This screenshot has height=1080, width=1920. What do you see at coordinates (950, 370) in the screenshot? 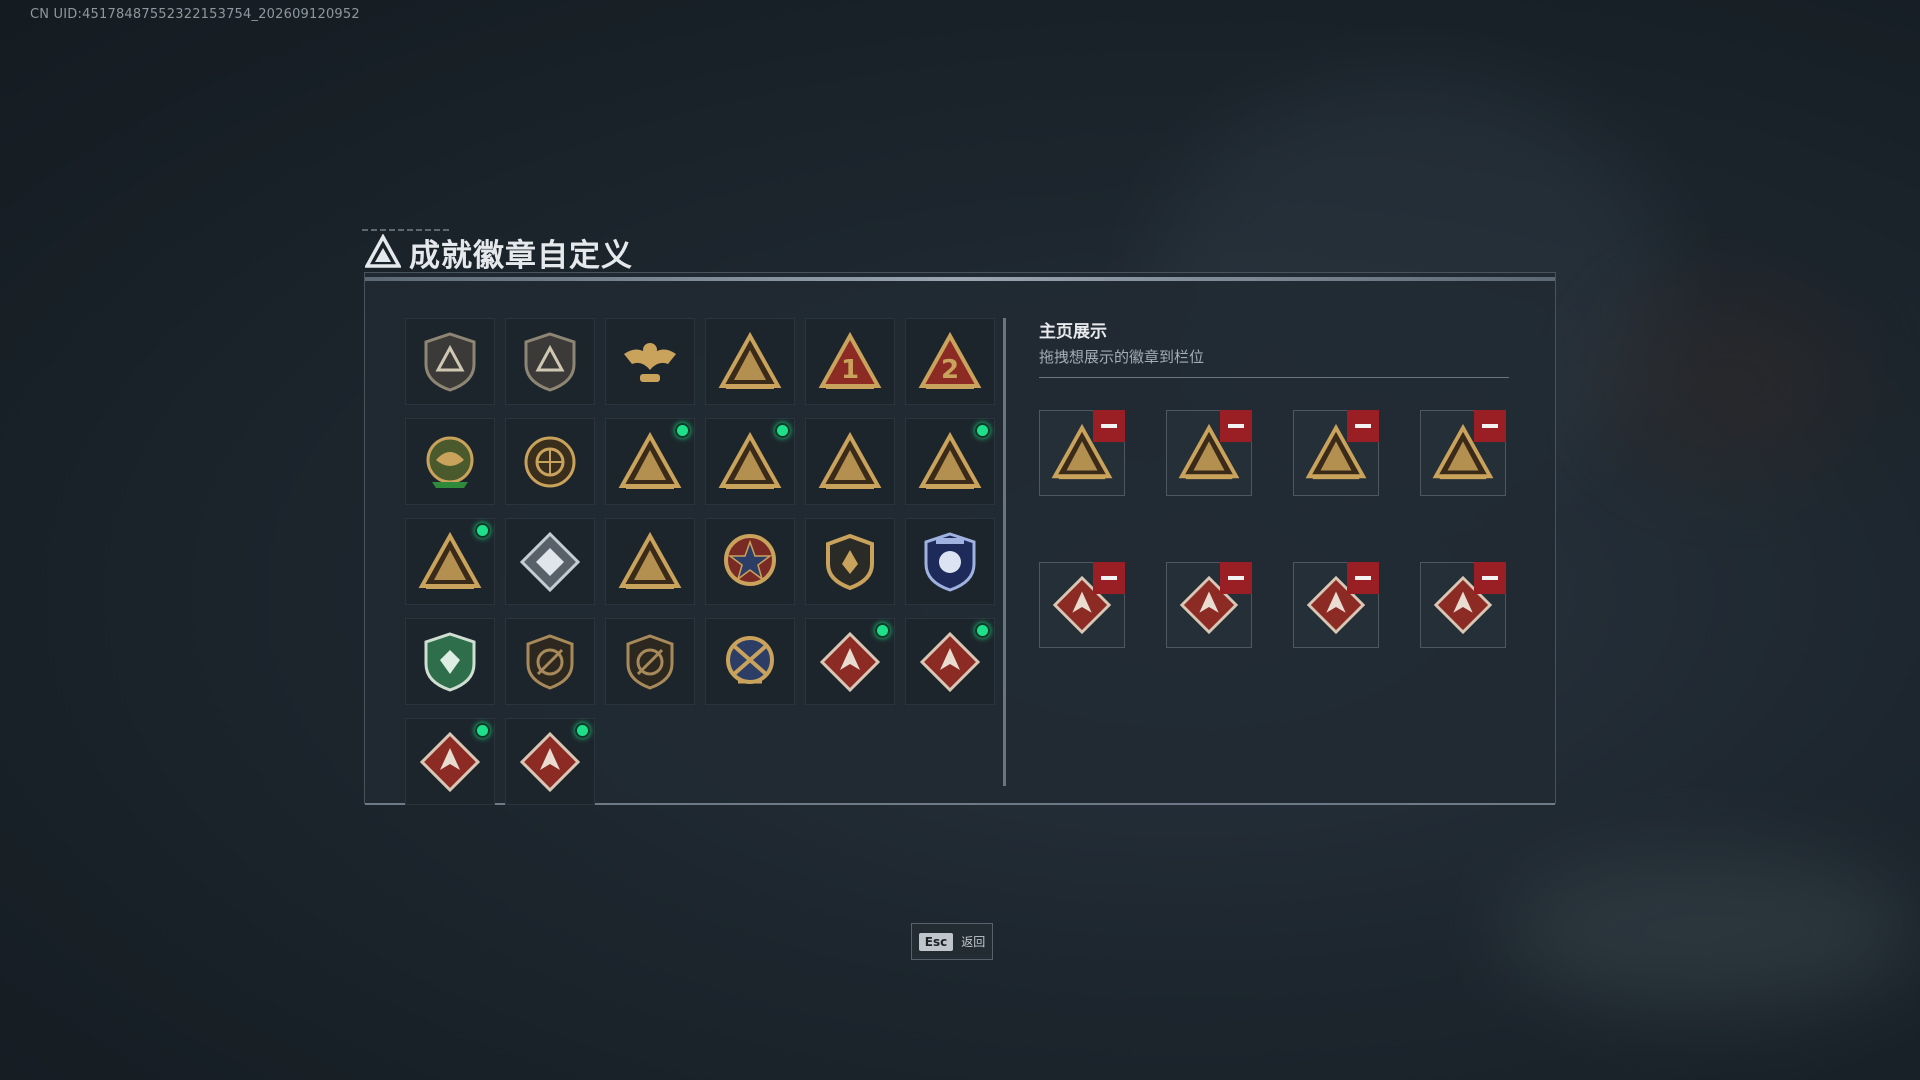
I see `svg-text: 2` at bounding box center [950, 370].